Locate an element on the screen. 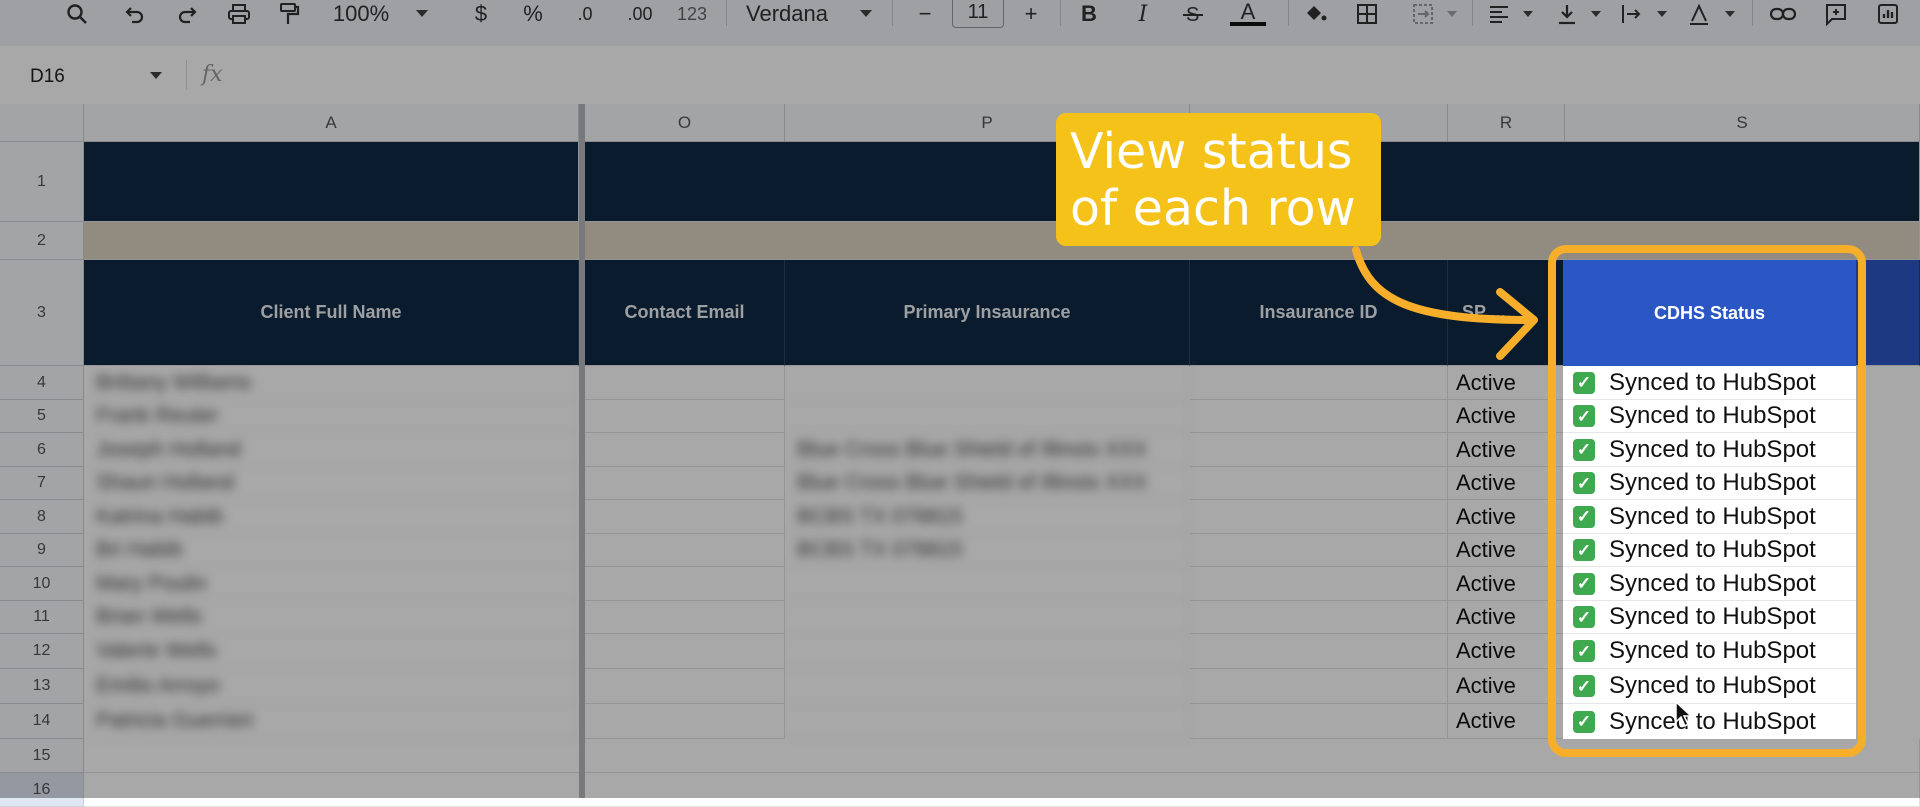 This screenshot has height=807, width=1920. number-format-button: 123 is located at coordinates (692, 14).